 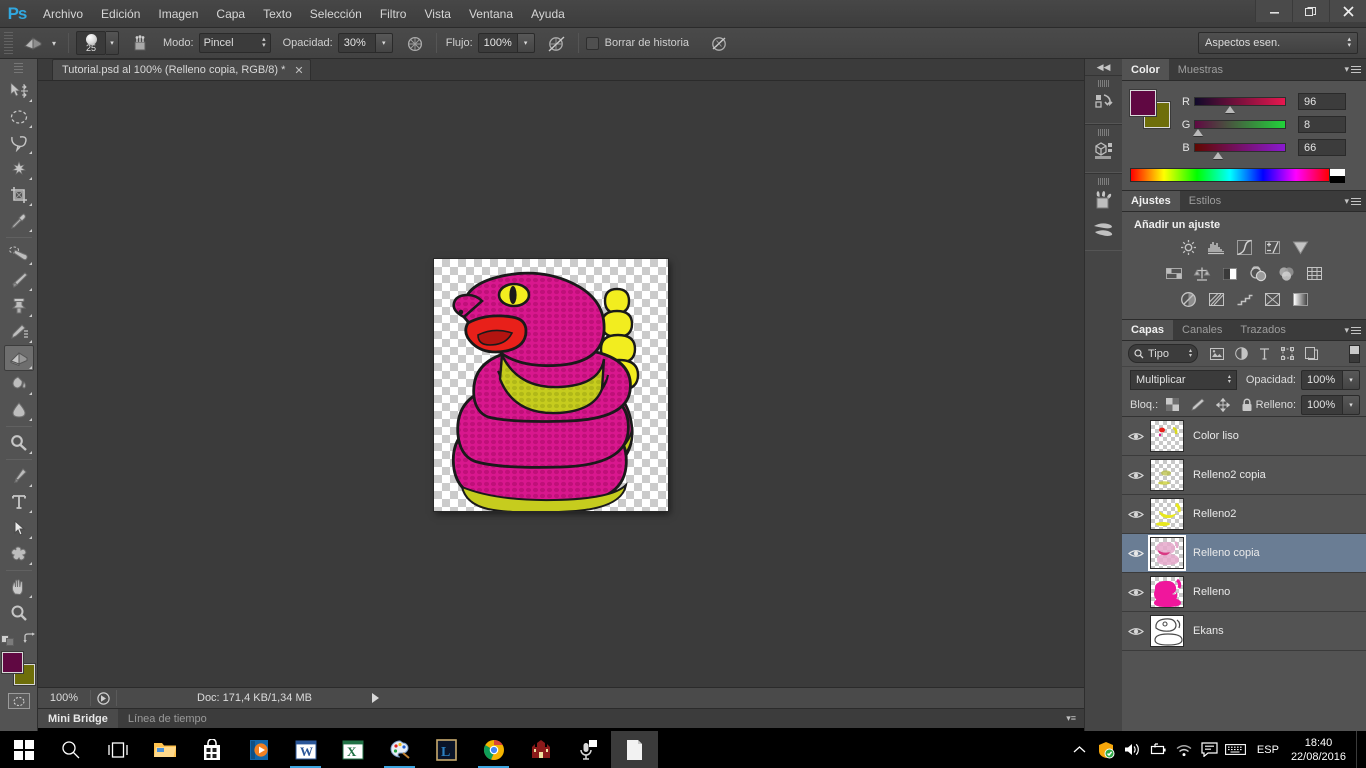 What do you see at coordinates (1174, 273) in the screenshot?
I see `hue-saturation-icon` at bounding box center [1174, 273].